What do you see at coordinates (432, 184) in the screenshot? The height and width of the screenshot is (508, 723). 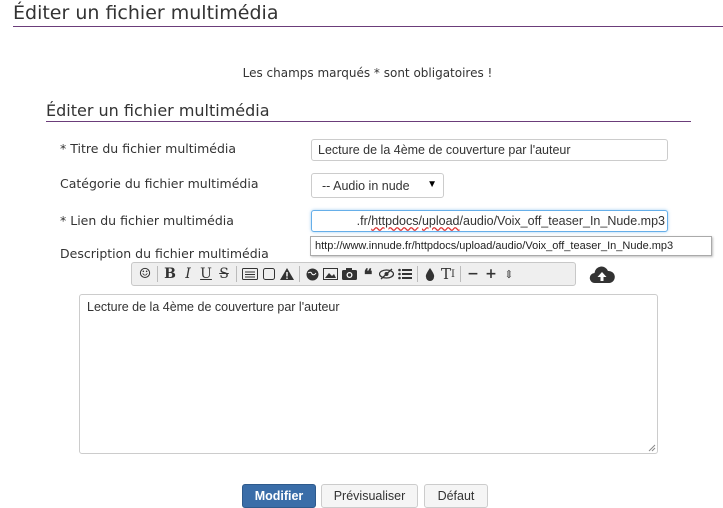 I see `chevron-down-icon: ▼` at bounding box center [432, 184].